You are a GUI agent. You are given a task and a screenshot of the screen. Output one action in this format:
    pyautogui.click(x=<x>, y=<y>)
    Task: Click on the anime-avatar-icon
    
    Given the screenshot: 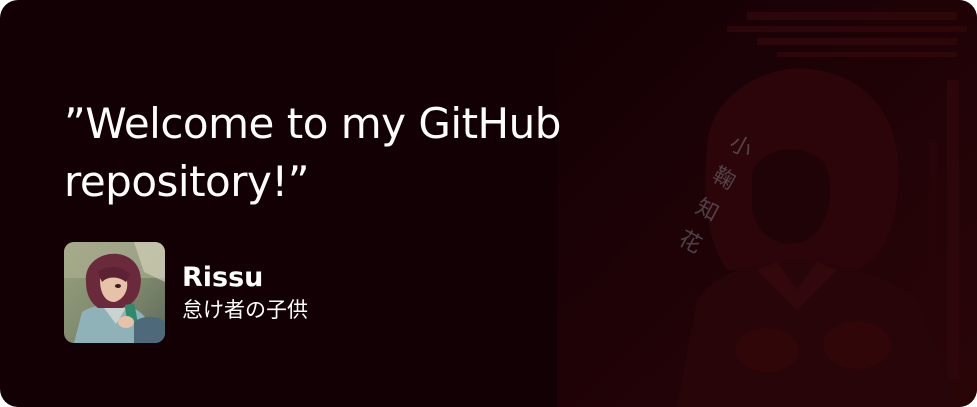 What is the action you would take?
    pyautogui.click(x=114, y=292)
    